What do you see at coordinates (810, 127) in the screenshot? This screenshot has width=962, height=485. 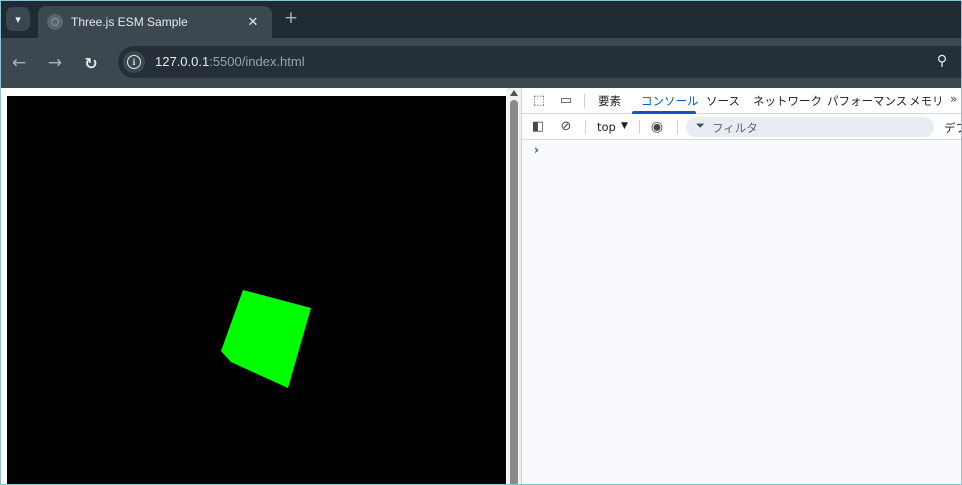 I see `filter-input: ⏷ フィルタ` at bounding box center [810, 127].